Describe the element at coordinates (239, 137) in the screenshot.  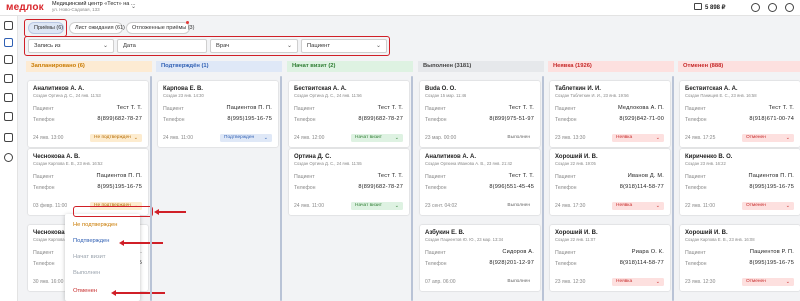
I see `status-label: Подтвержден` at that location.